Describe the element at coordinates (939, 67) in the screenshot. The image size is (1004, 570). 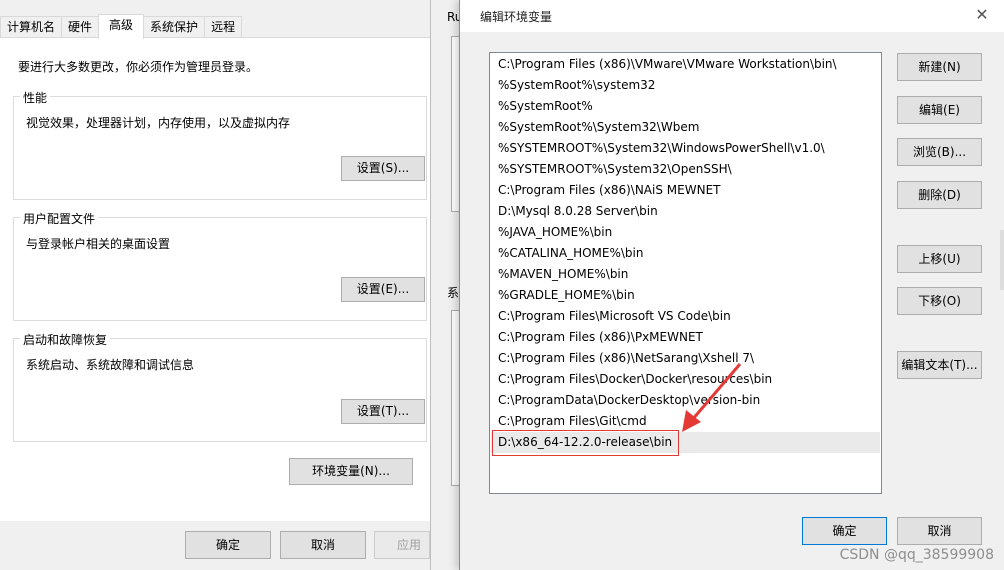
I see `new-button: 新建(N)` at that location.